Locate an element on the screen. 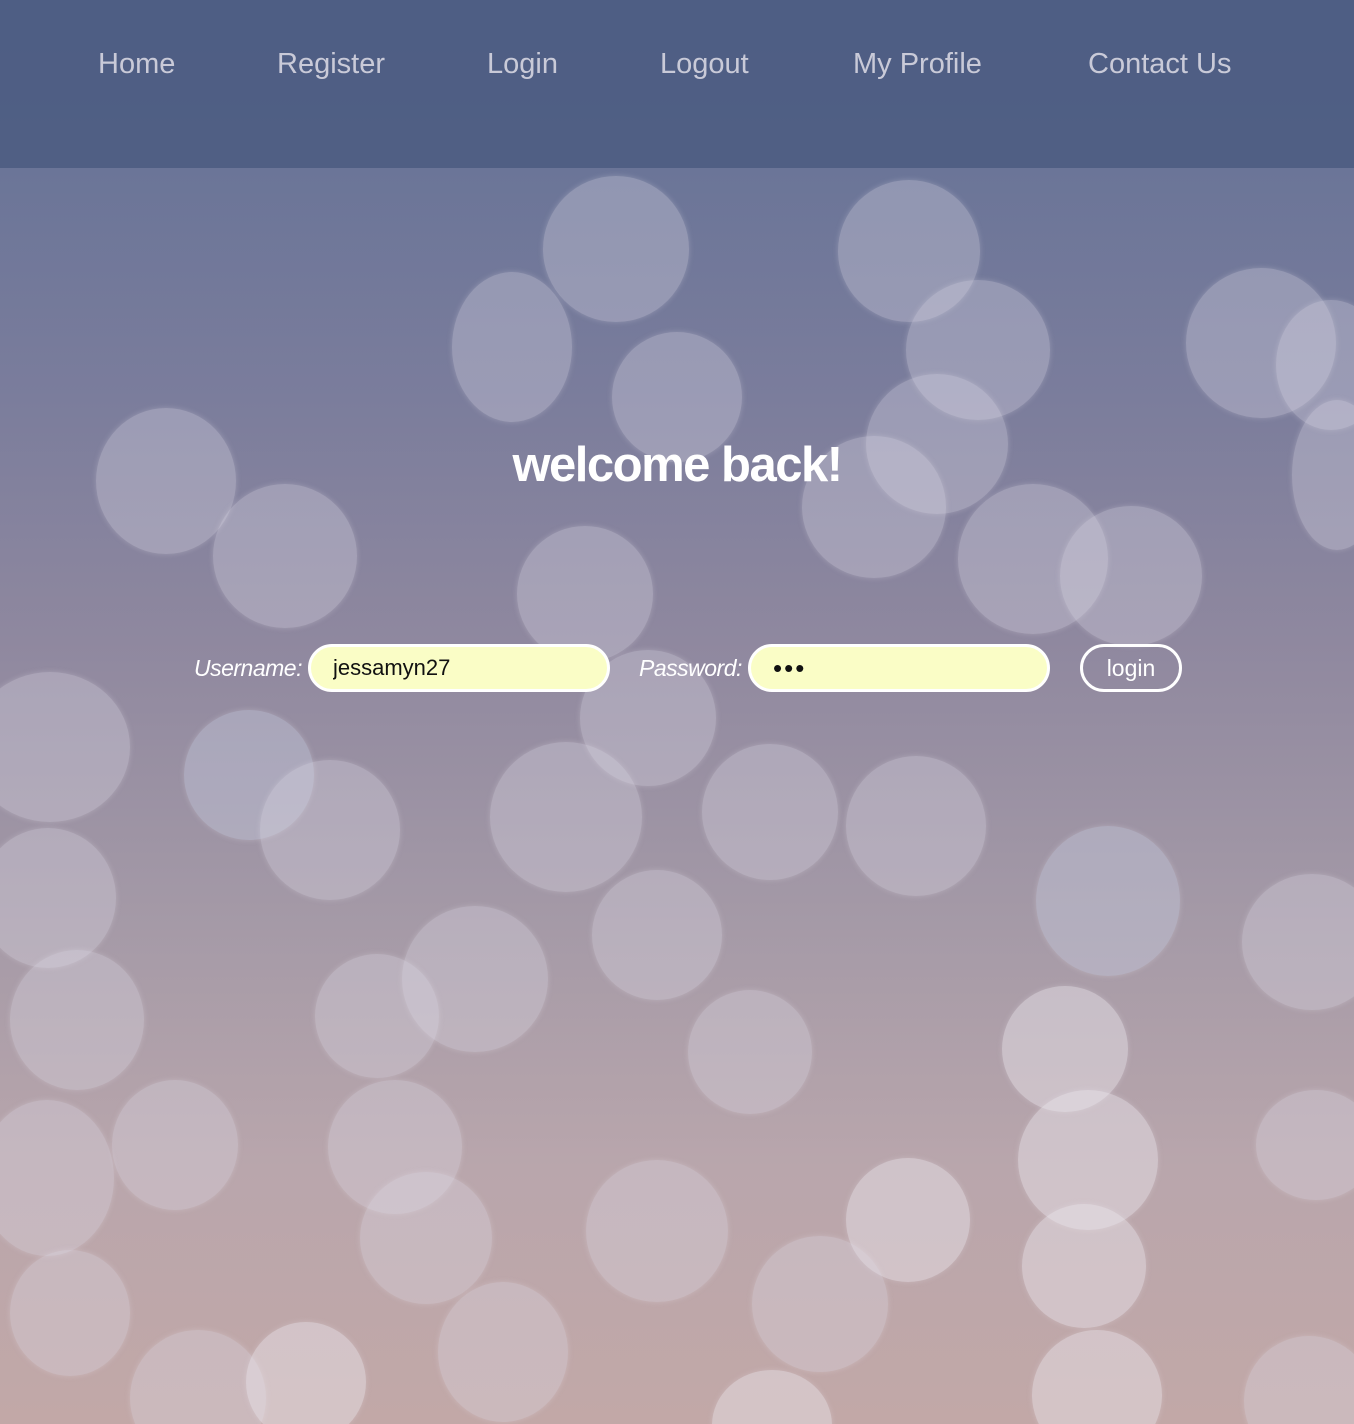  page-title: welcome back! is located at coordinates (677, 465).